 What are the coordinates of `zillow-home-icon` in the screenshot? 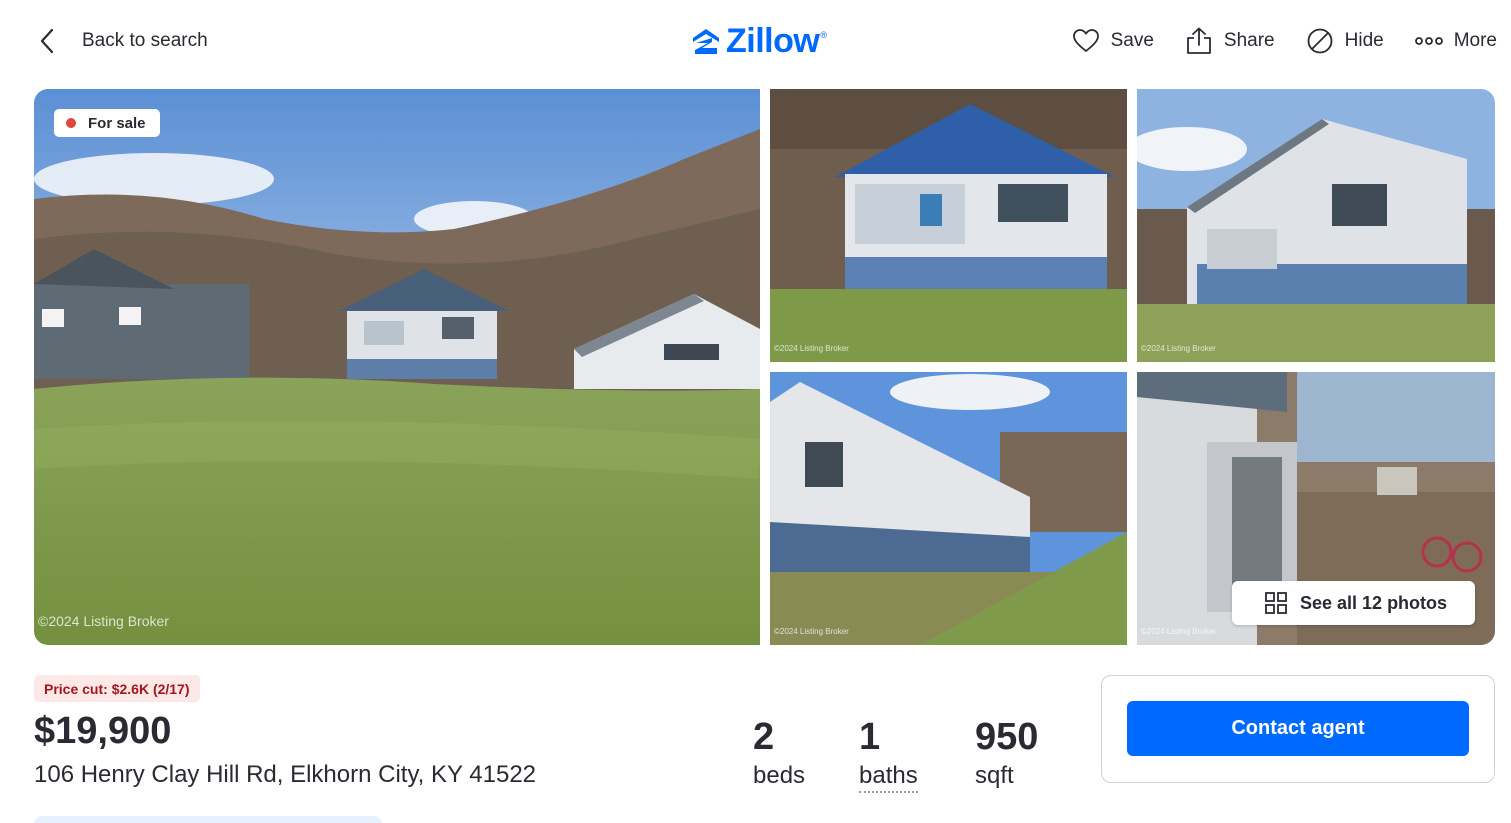 It's located at (706, 41).